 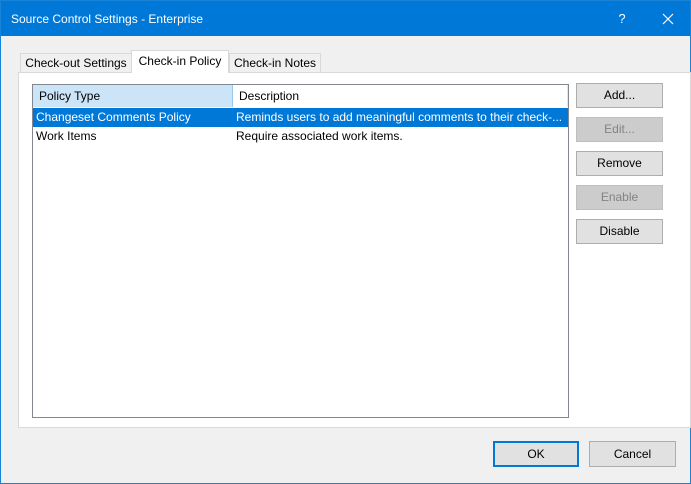 I want to click on tab-label: Check-in Policy, so click(x=180, y=61).